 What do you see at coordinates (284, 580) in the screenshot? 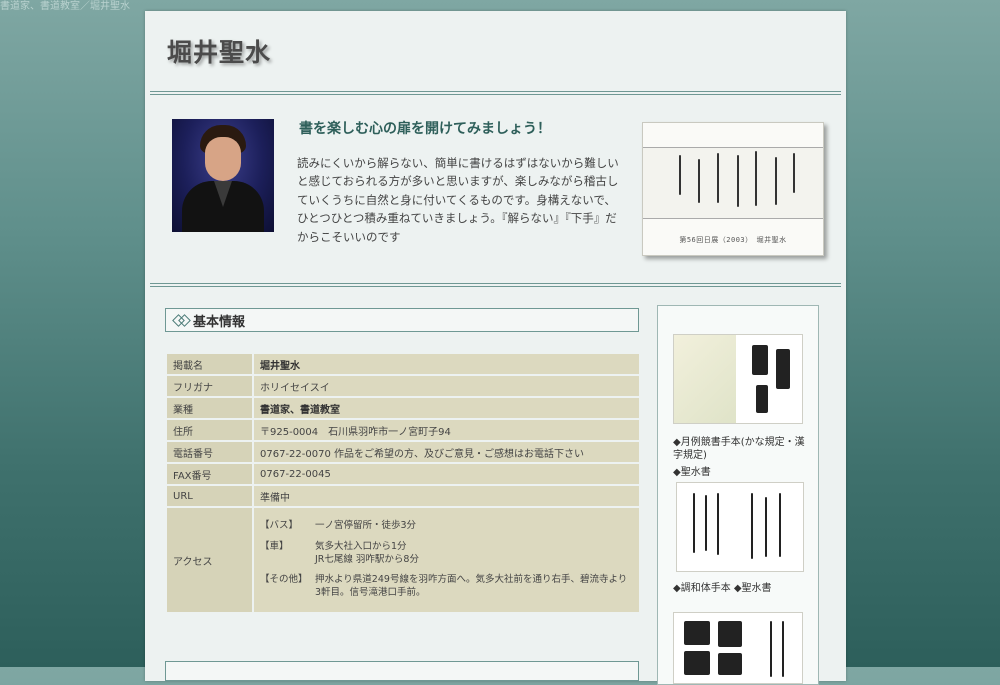
I see `access-other-label: 【その他】` at bounding box center [284, 580].